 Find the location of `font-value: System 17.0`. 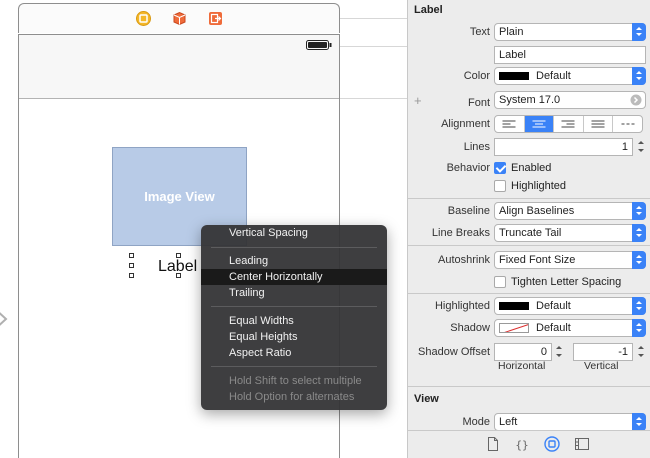

font-value: System 17.0 is located at coordinates (530, 100).